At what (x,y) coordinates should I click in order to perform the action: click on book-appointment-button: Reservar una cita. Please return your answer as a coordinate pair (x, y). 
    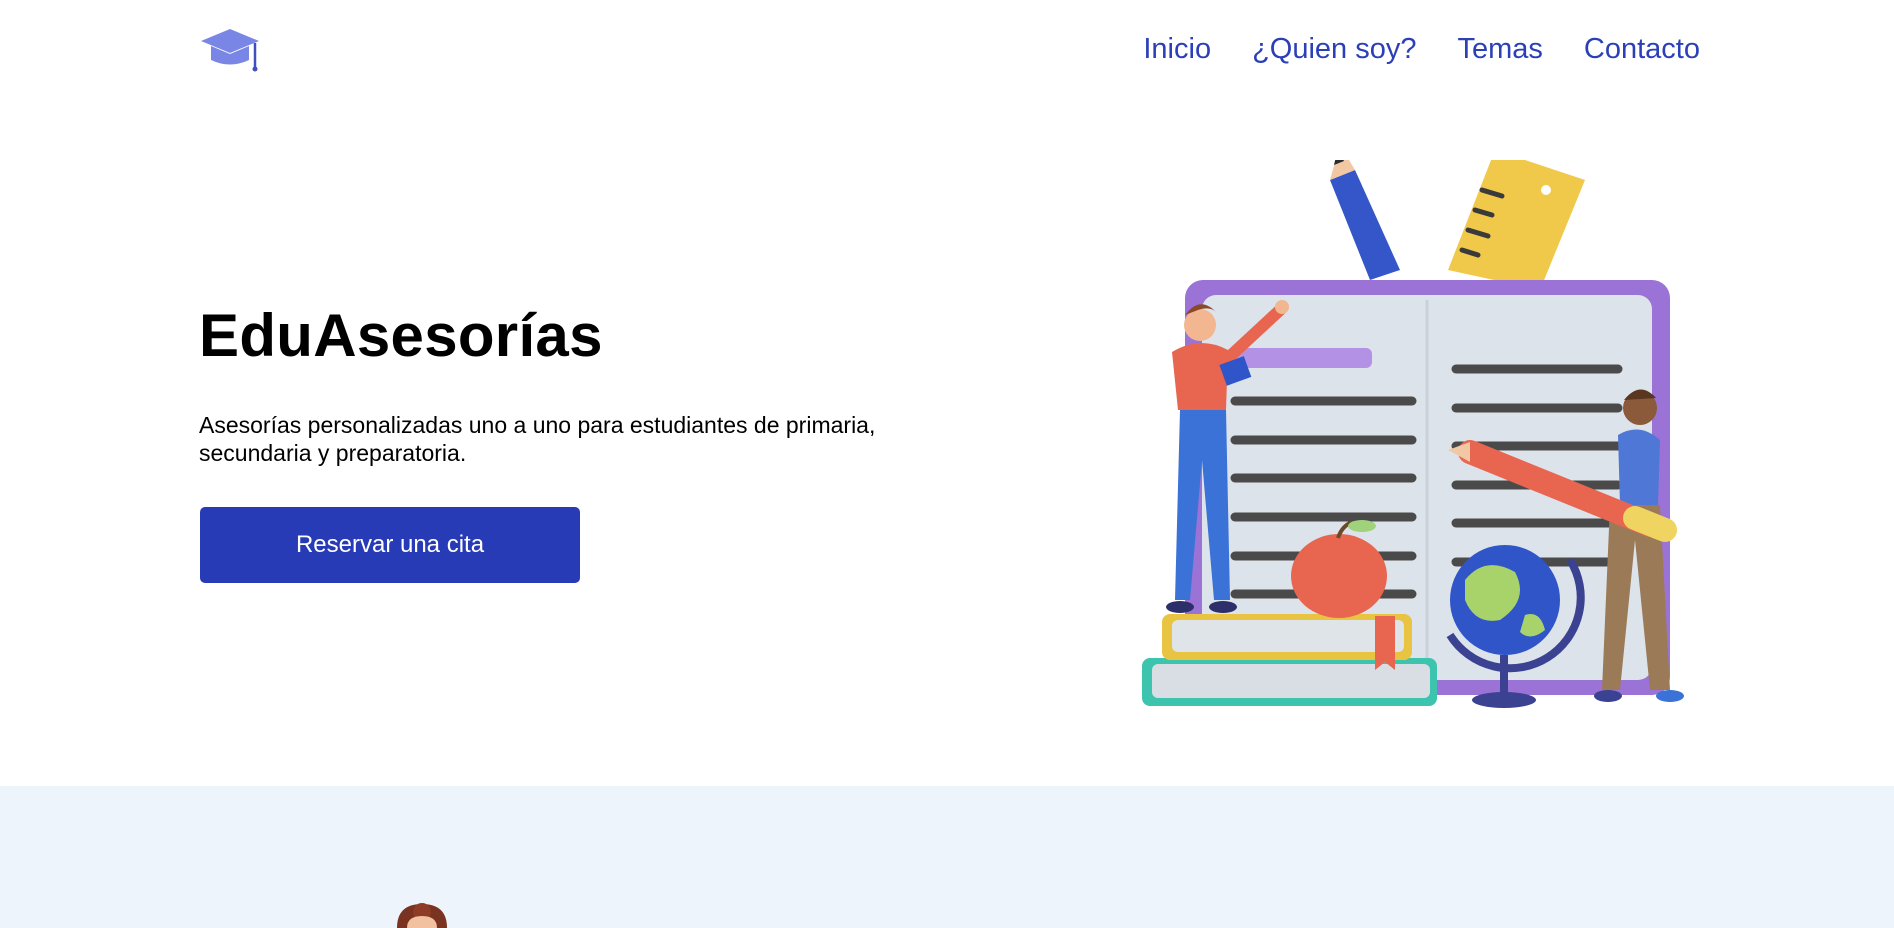
    Looking at the image, I should click on (390, 545).